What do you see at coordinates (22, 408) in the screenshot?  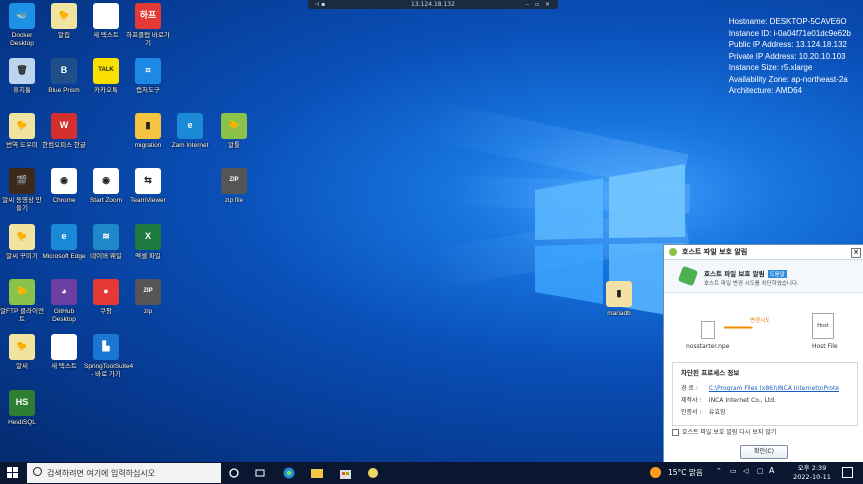 I see `desktop-icon: HS HeidiSQL` at bounding box center [22, 408].